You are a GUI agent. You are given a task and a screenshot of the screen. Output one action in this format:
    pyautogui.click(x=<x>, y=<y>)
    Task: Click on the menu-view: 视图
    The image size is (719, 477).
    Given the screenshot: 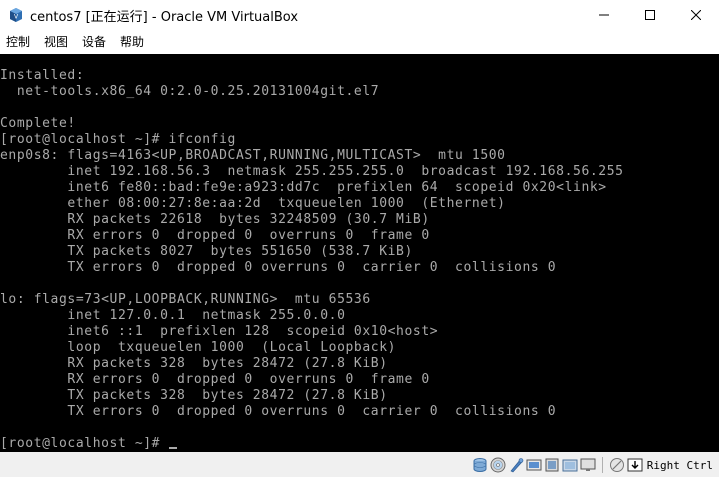 What is the action you would take?
    pyautogui.click(x=56, y=42)
    